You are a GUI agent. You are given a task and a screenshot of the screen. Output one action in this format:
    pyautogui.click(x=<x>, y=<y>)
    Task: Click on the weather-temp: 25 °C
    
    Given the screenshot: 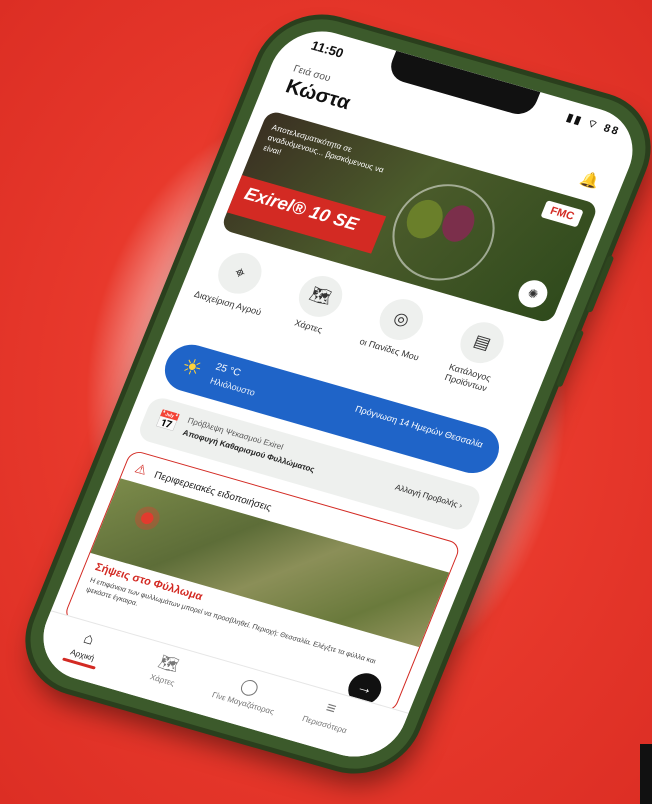 What is the action you would take?
    pyautogui.click(x=228, y=370)
    